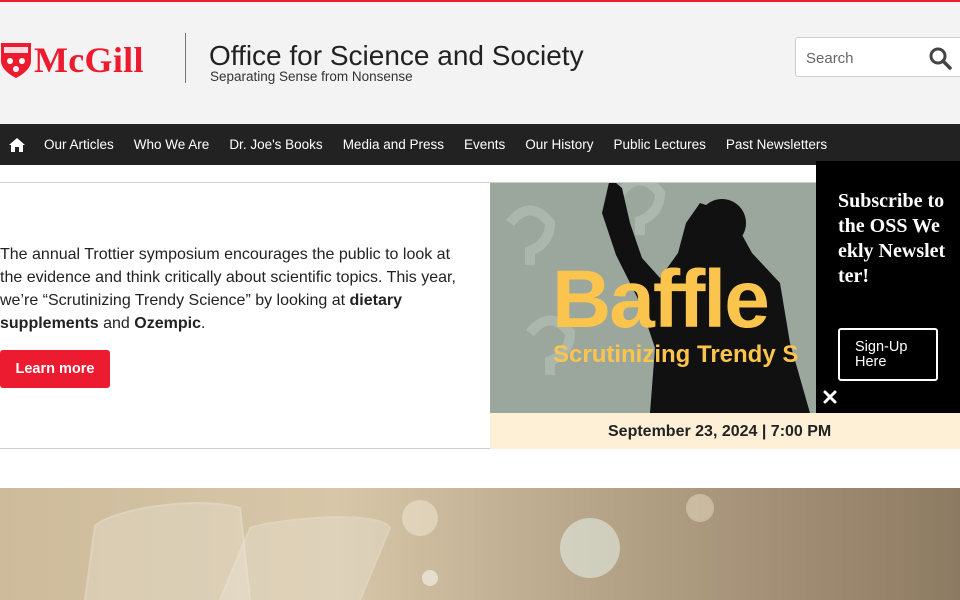 This screenshot has width=960, height=600. Describe the element at coordinates (830, 397) in the screenshot. I see `close-icon` at that location.